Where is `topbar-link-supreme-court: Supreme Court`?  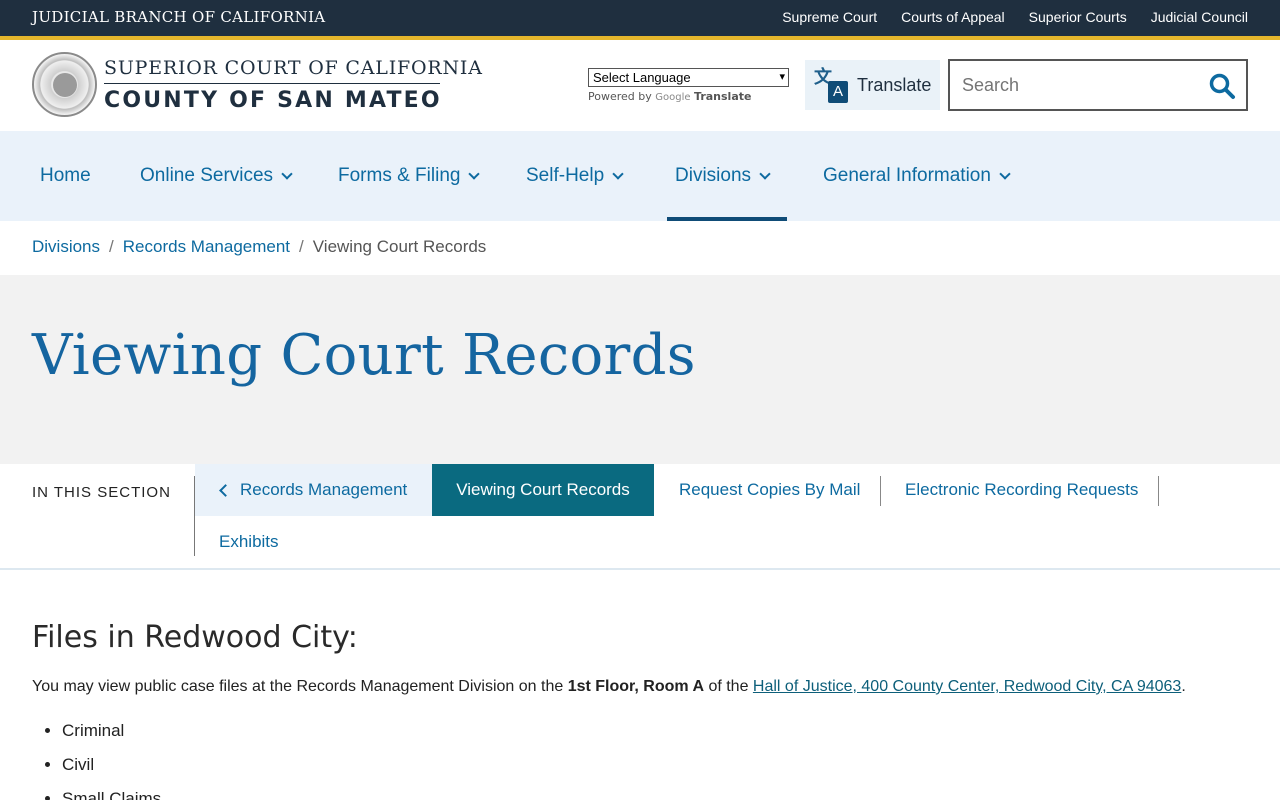 topbar-link-supreme-court: Supreme Court is located at coordinates (829, 17).